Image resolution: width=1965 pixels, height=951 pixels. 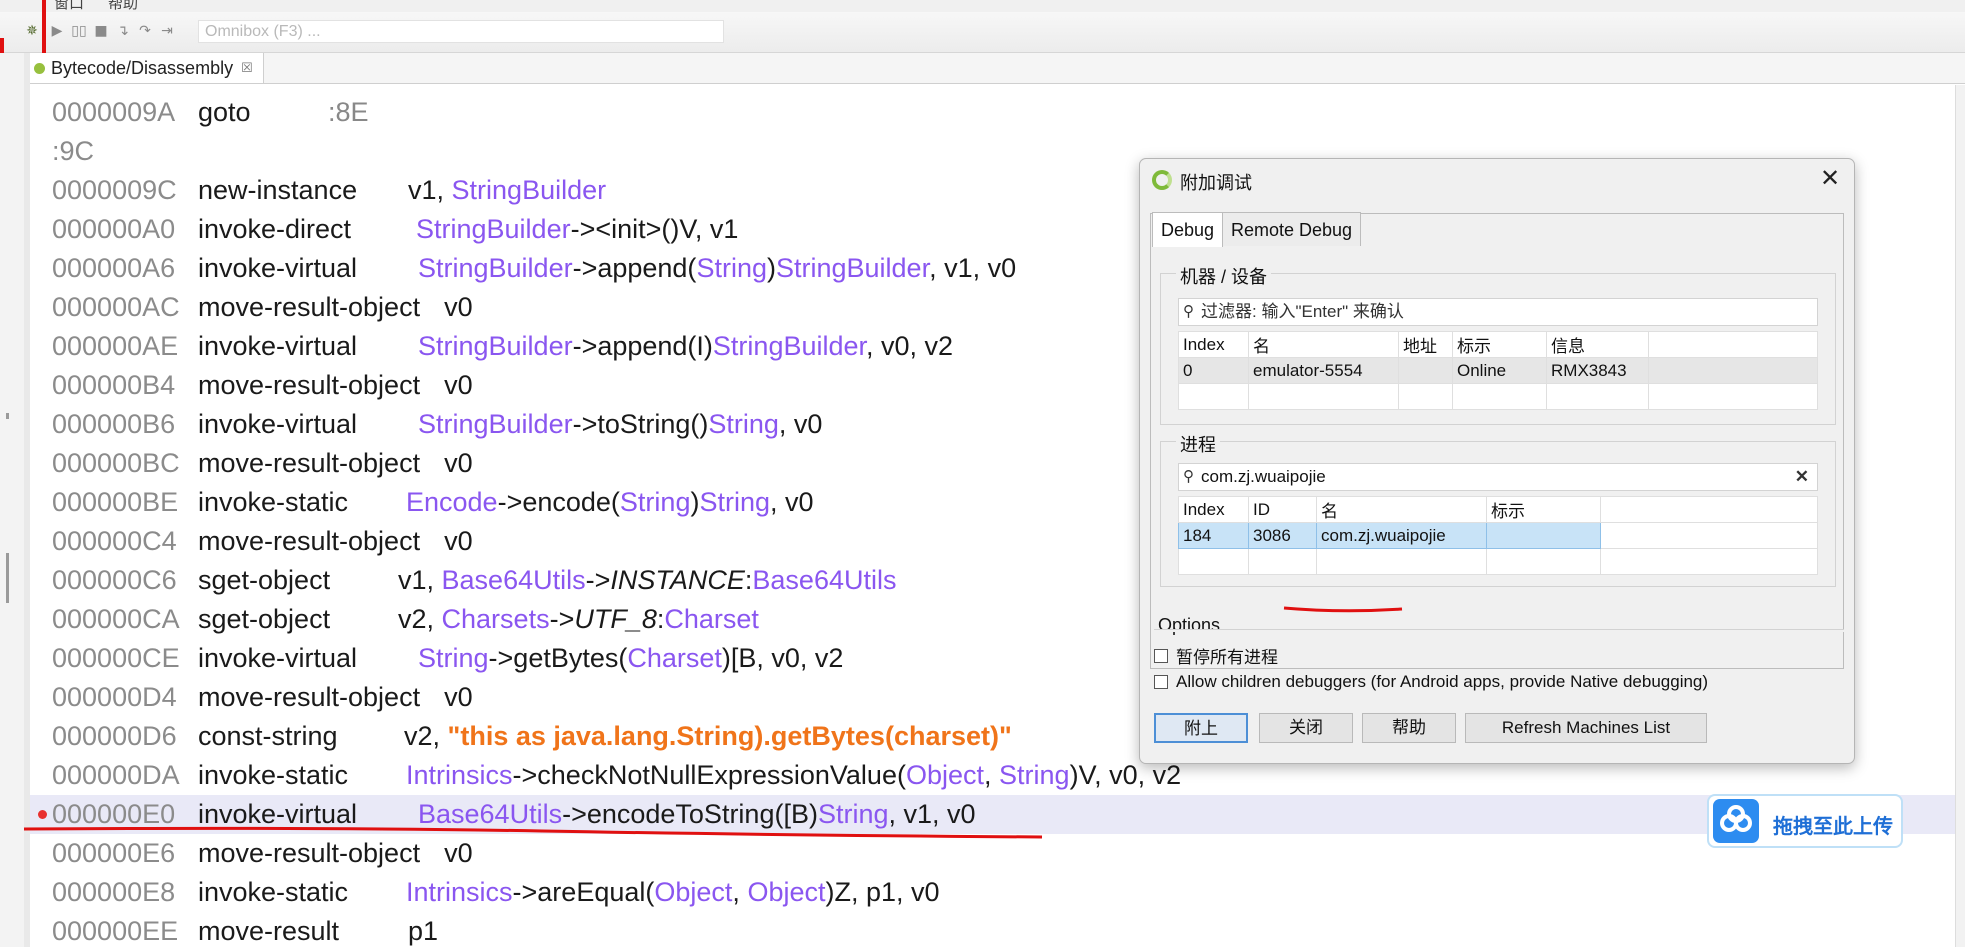 I want to click on step-out-icon: ⇥, so click(x=167, y=31).